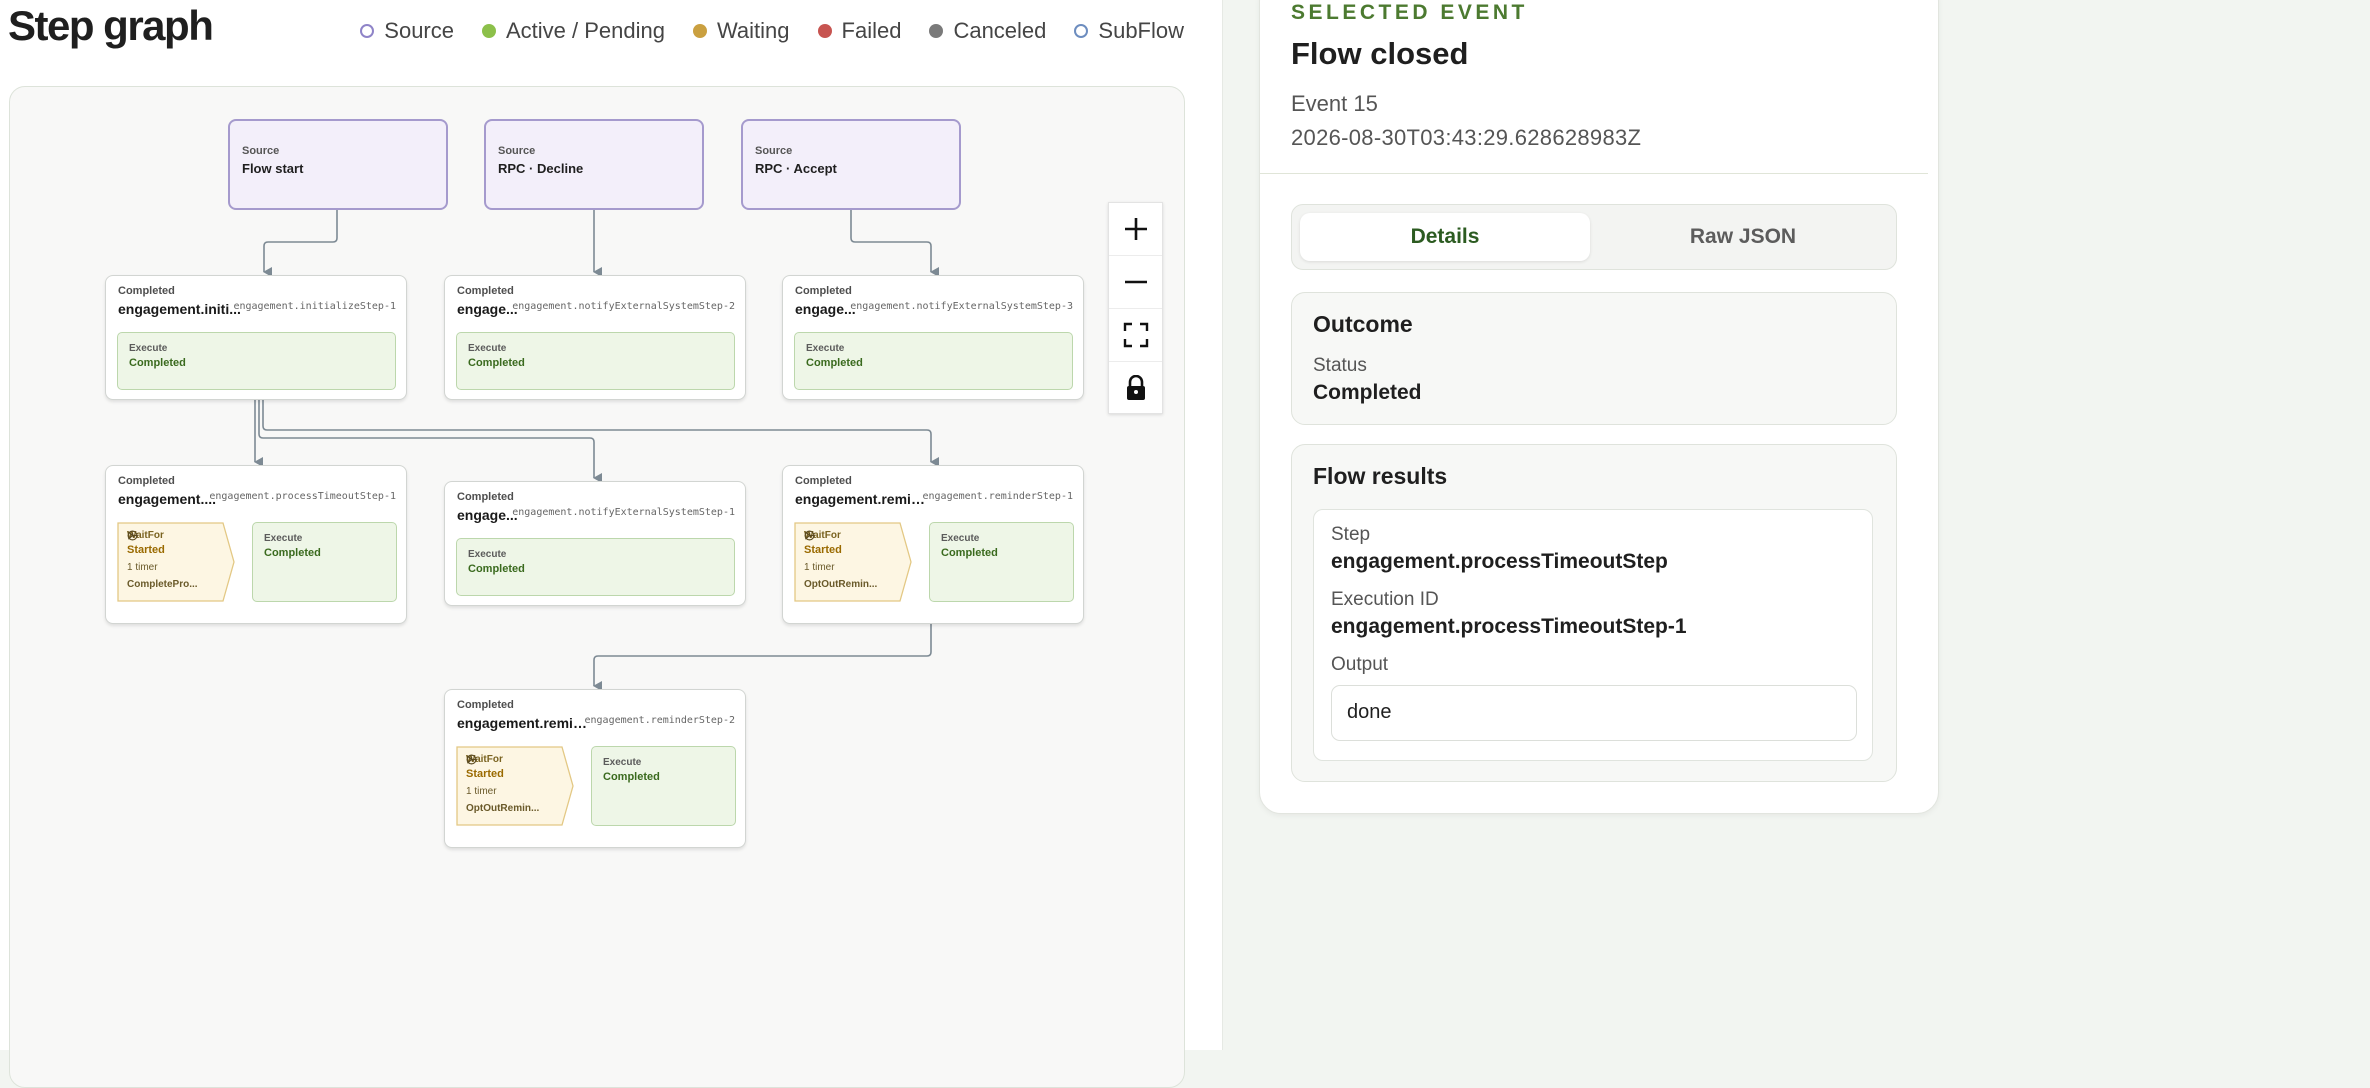 The height and width of the screenshot is (1088, 2370). I want to click on event-number: Event 15, so click(1334, 103).